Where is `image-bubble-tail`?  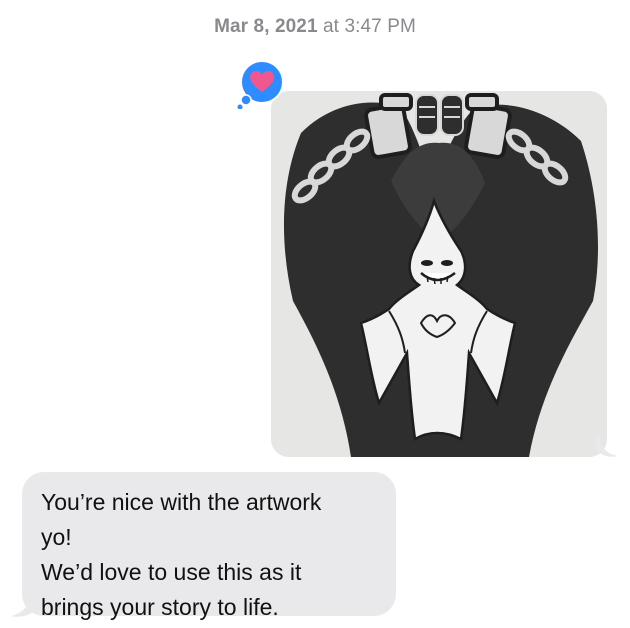
image-bubble-tail is located at coordinates (607, 446).